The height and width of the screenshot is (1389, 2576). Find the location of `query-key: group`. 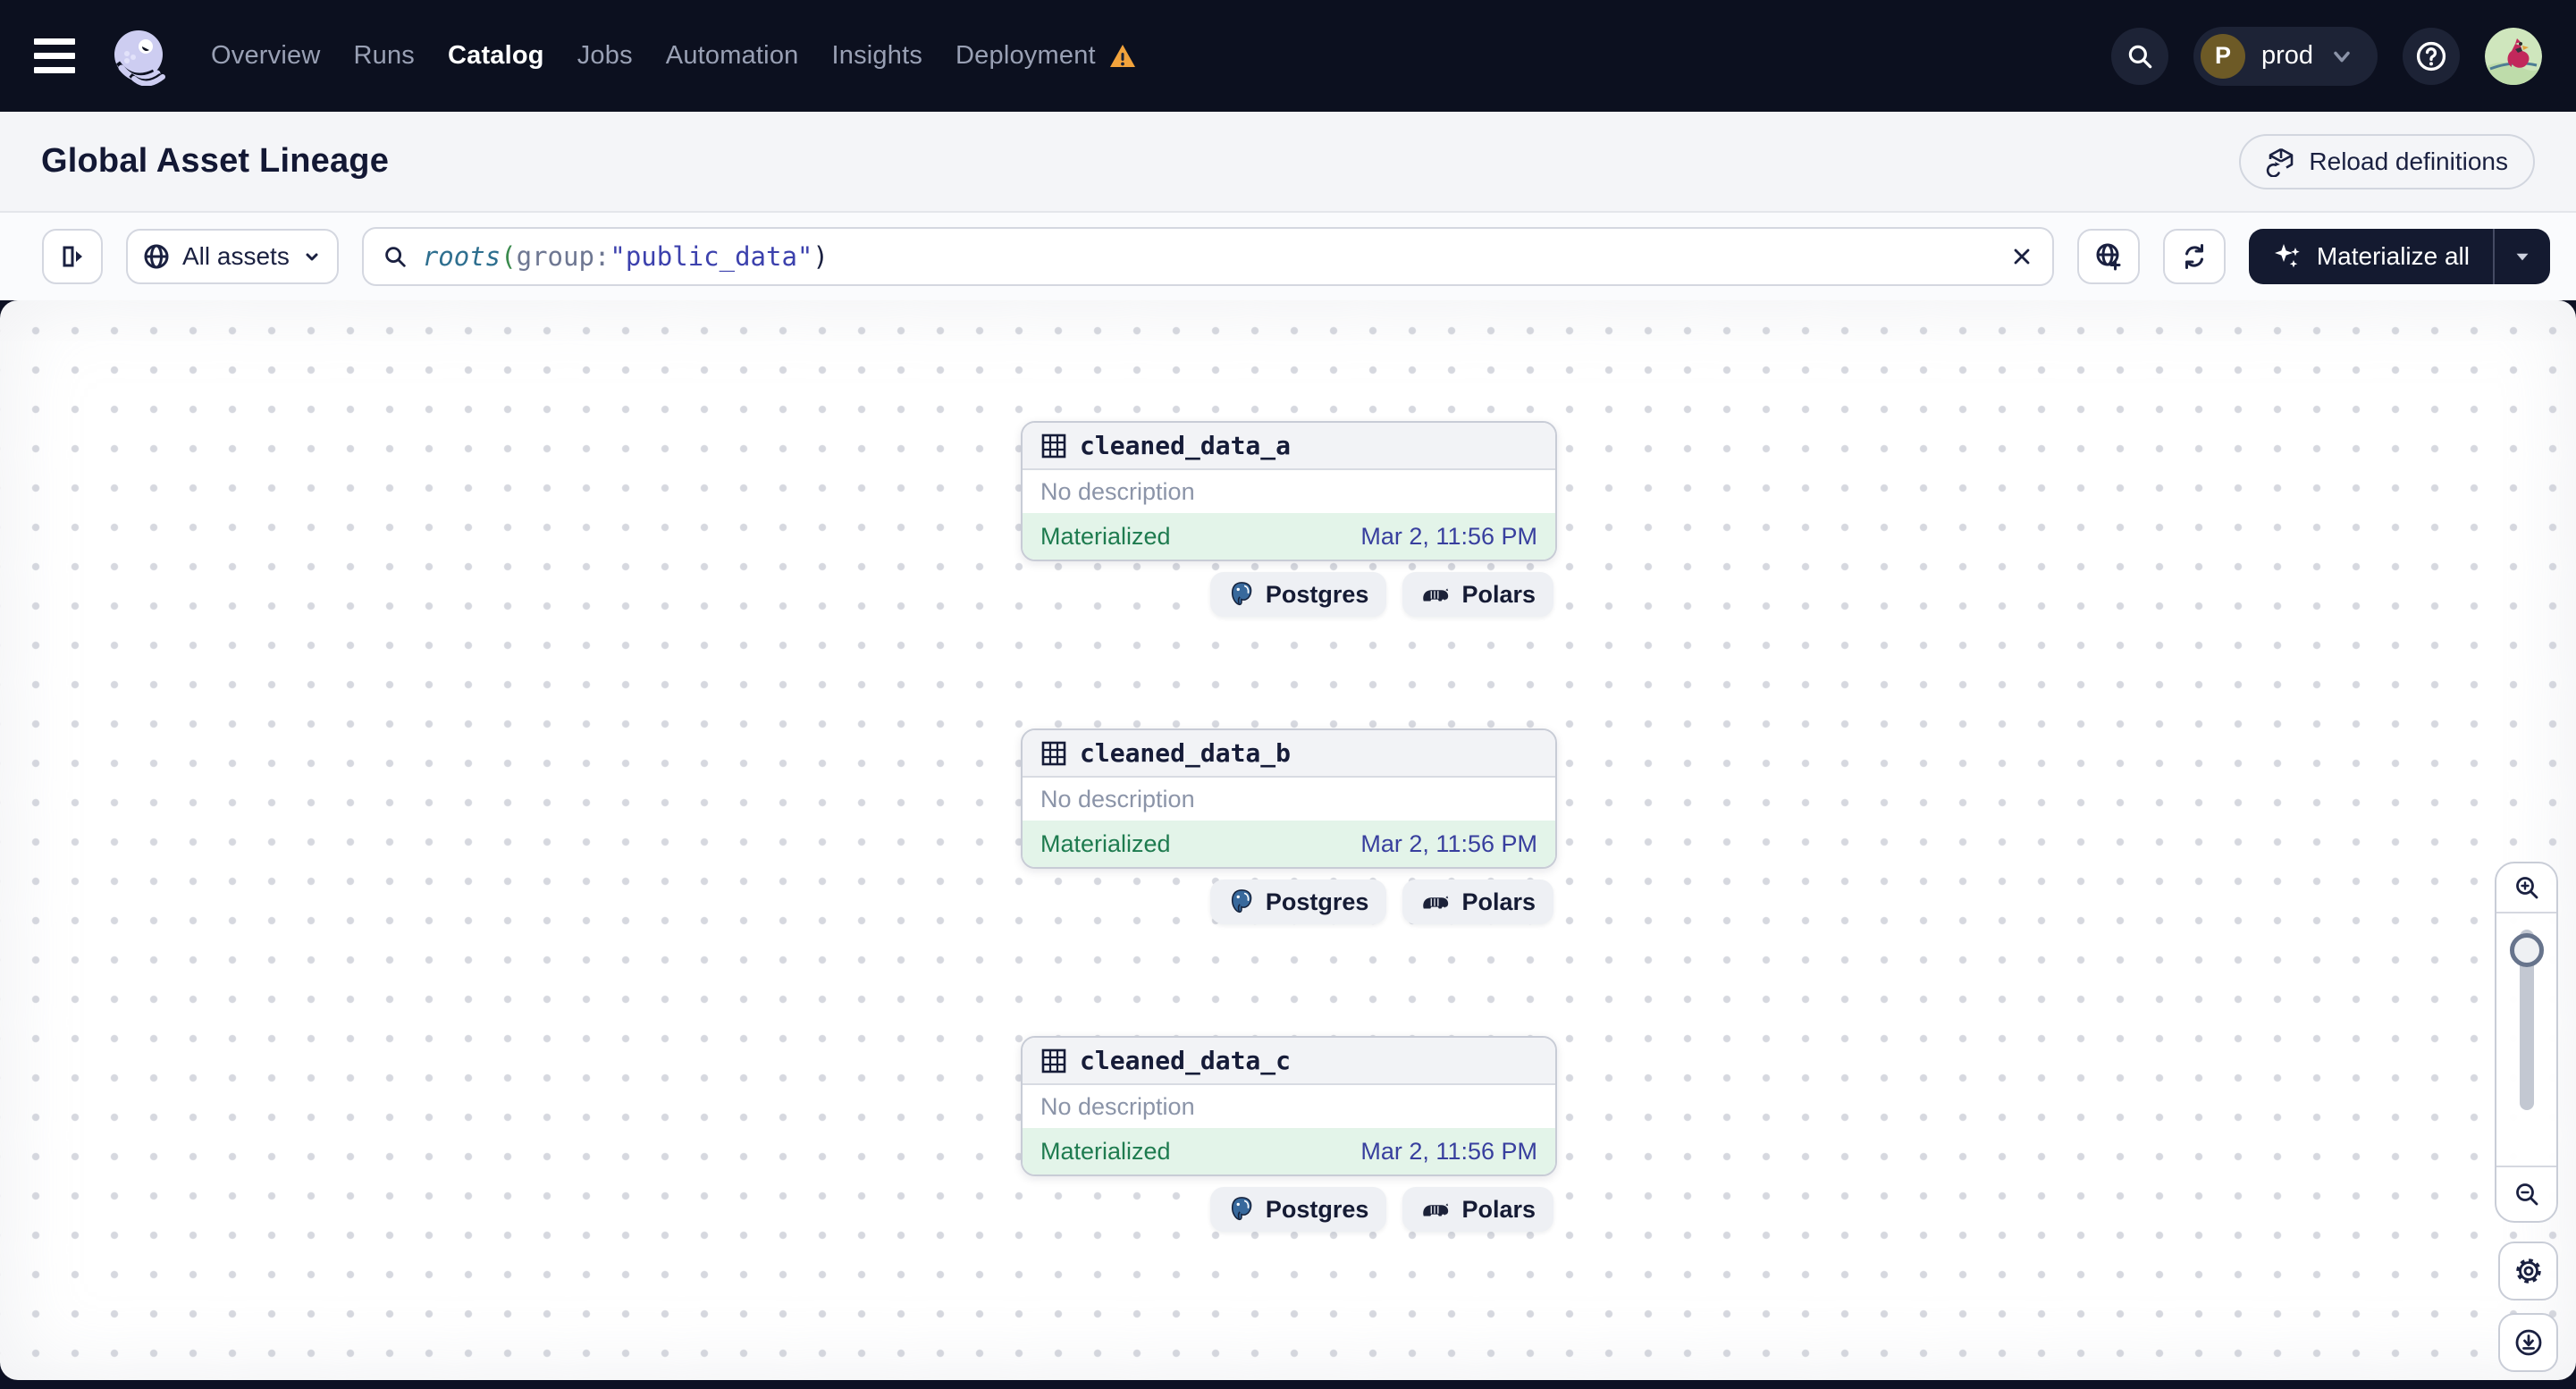

query-key: group is located at coordinates (555, 256).